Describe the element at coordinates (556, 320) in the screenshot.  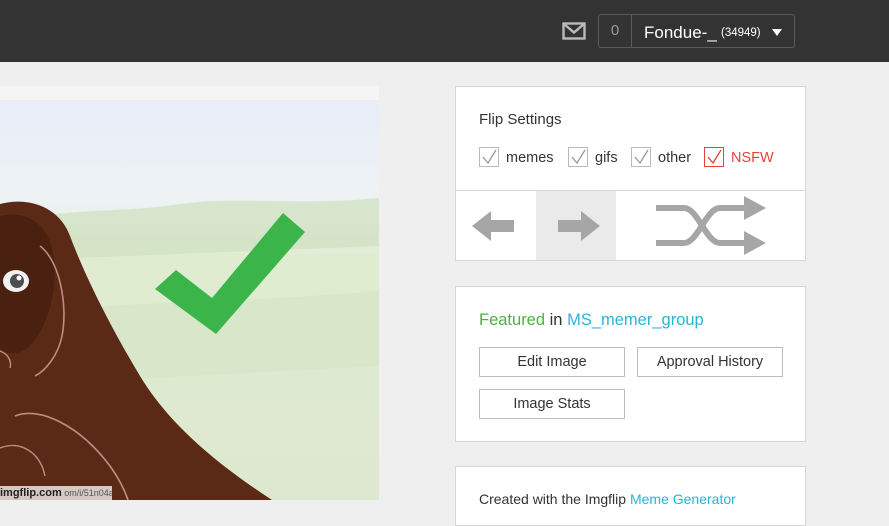
I see `featured-in-label: in` at that location.